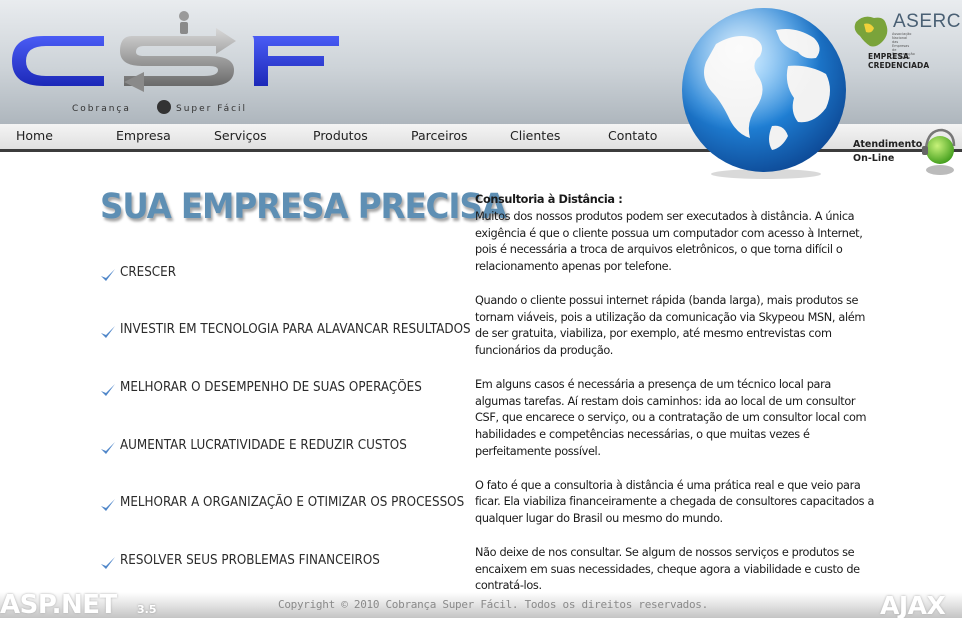 This screenshot has width=962, height=618. What do you see at coordinates (927, 21) in the screenshot?
I see `aserc-name: ASERC` at bounding box center [927, 21].